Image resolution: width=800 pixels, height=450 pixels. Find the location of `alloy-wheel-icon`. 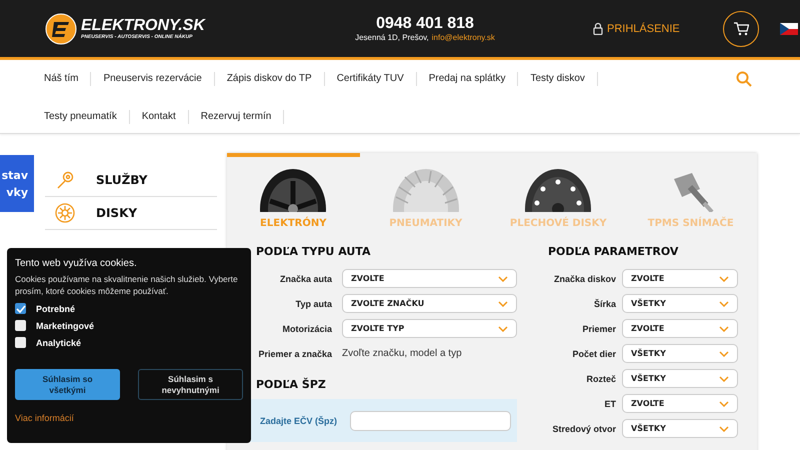

alloy-wheel-icon is located at coordinates (293, 189).